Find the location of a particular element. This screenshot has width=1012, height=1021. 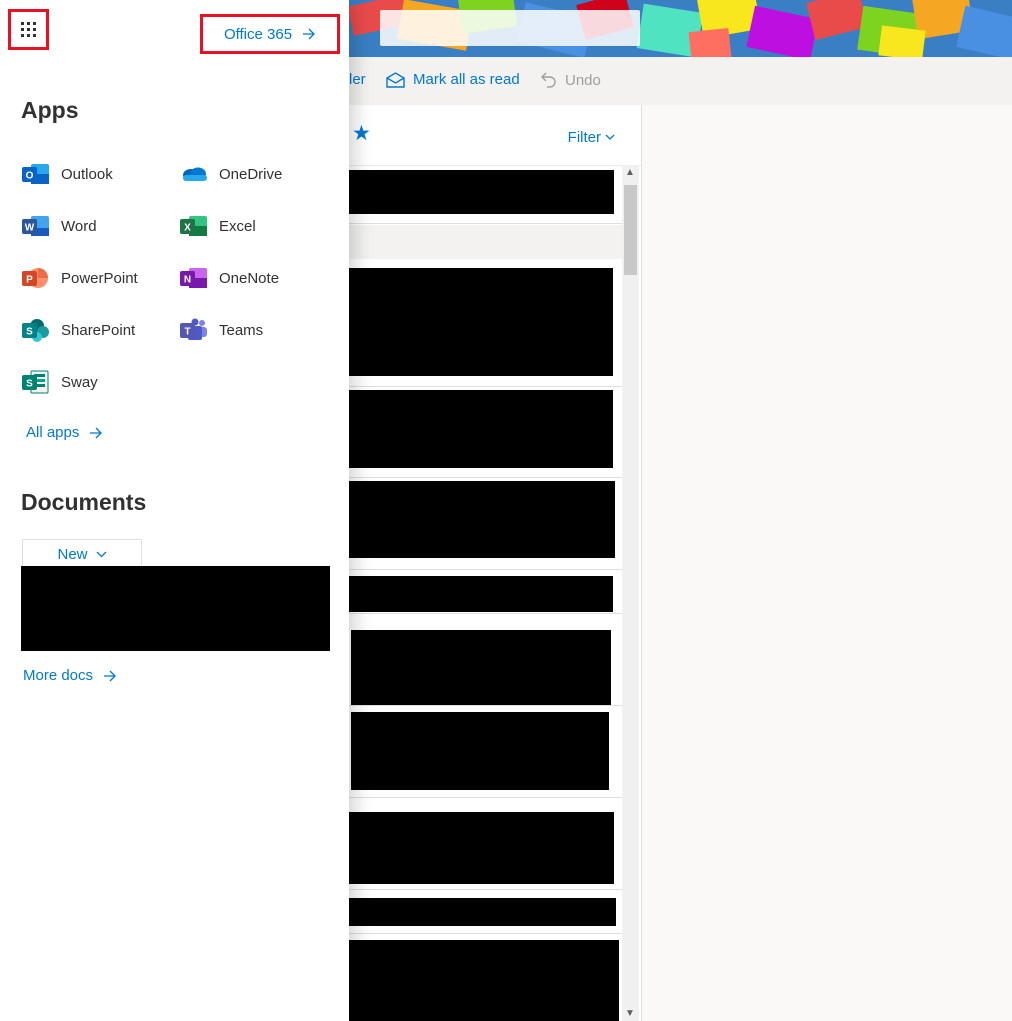

app-onenote-label: OneNote is located at coordinates (249, 278).